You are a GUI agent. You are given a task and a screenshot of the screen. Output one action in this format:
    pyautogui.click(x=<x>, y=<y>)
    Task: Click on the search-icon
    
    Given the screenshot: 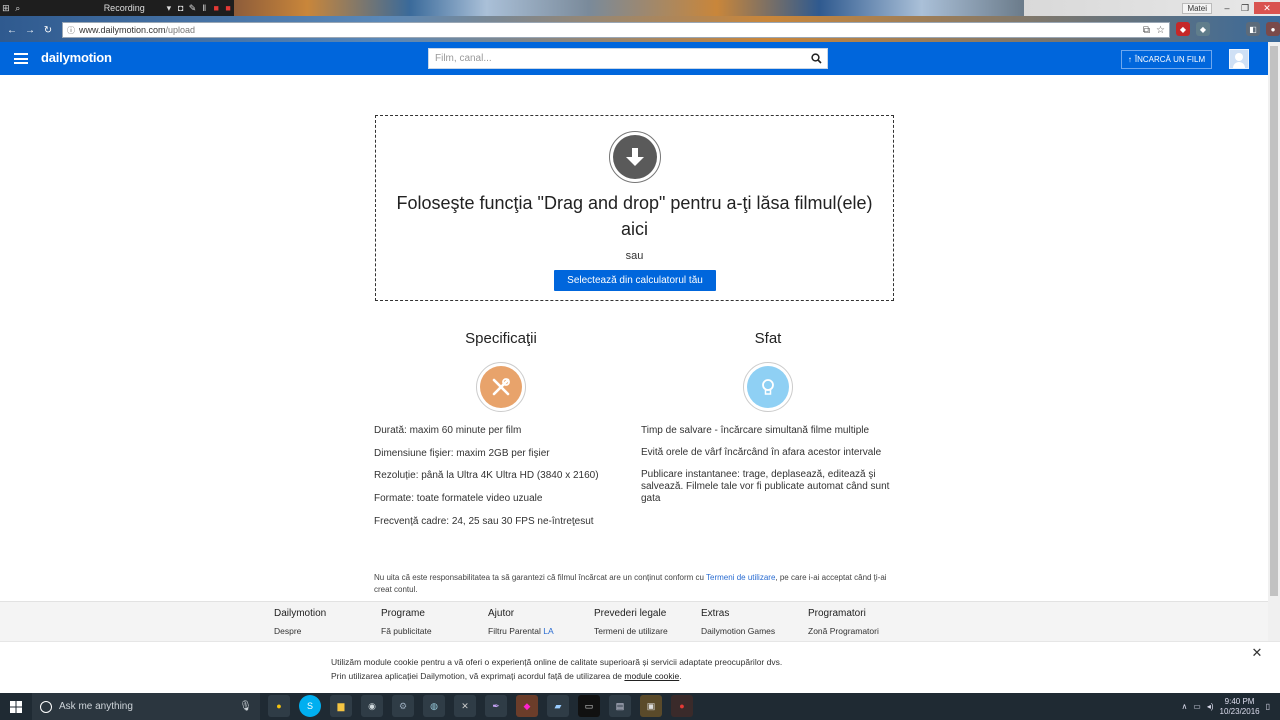 What is the action you would take?
    pyautogui.click(x=816, y=58)
    